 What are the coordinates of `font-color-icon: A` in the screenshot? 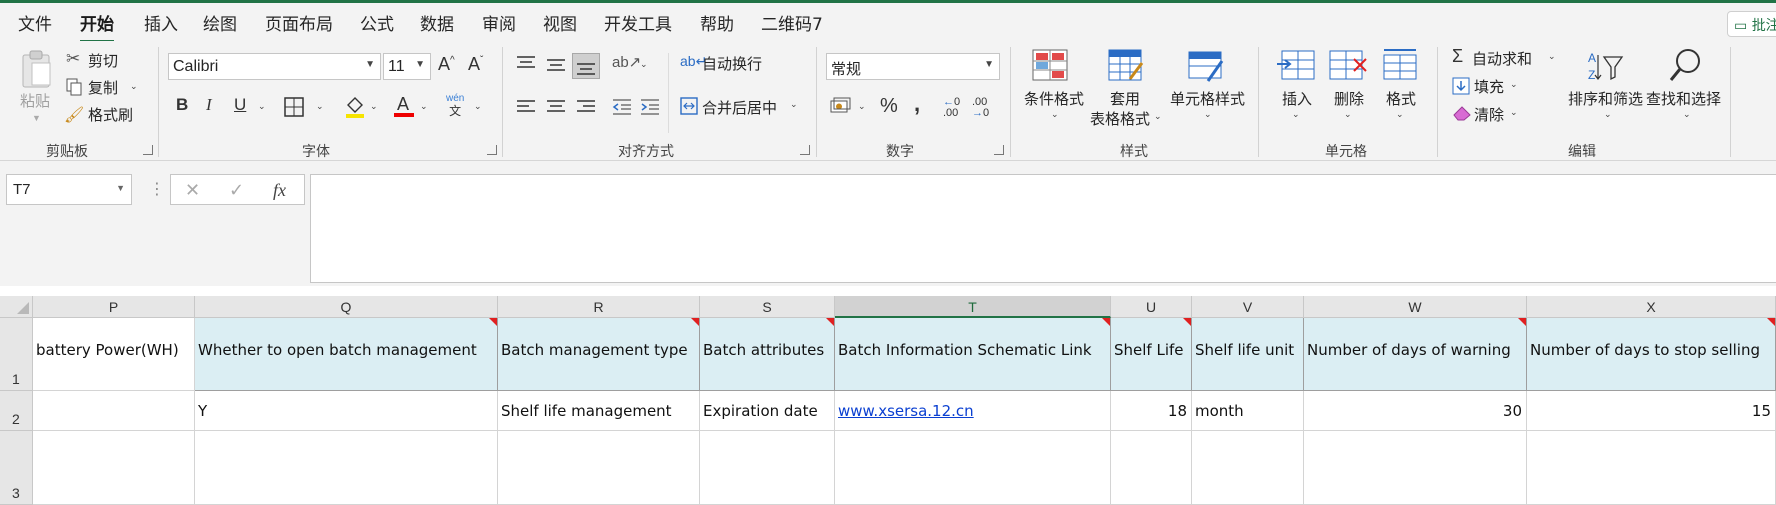 It's located at (404, 106).